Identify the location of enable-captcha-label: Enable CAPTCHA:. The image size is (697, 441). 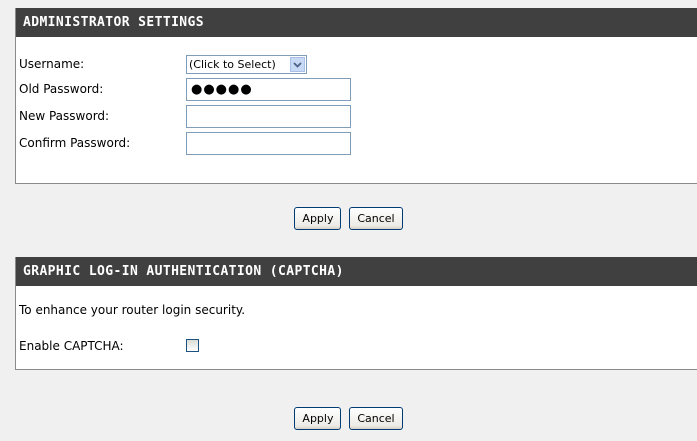
(71, 346).